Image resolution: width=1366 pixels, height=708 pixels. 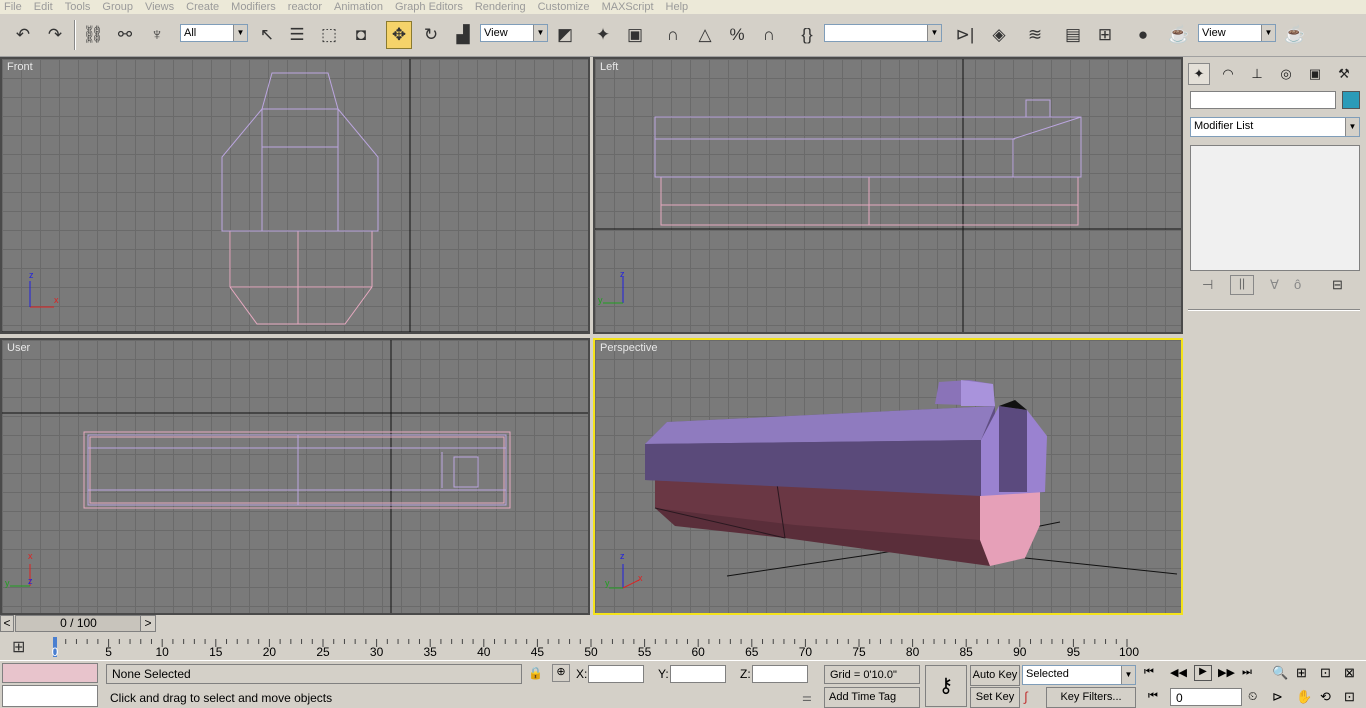 What do you see at coordinates (157, 35) in the screenshot?
I see `bind-to-space-warp-icon: ♆` at bounding box center [157, 35].